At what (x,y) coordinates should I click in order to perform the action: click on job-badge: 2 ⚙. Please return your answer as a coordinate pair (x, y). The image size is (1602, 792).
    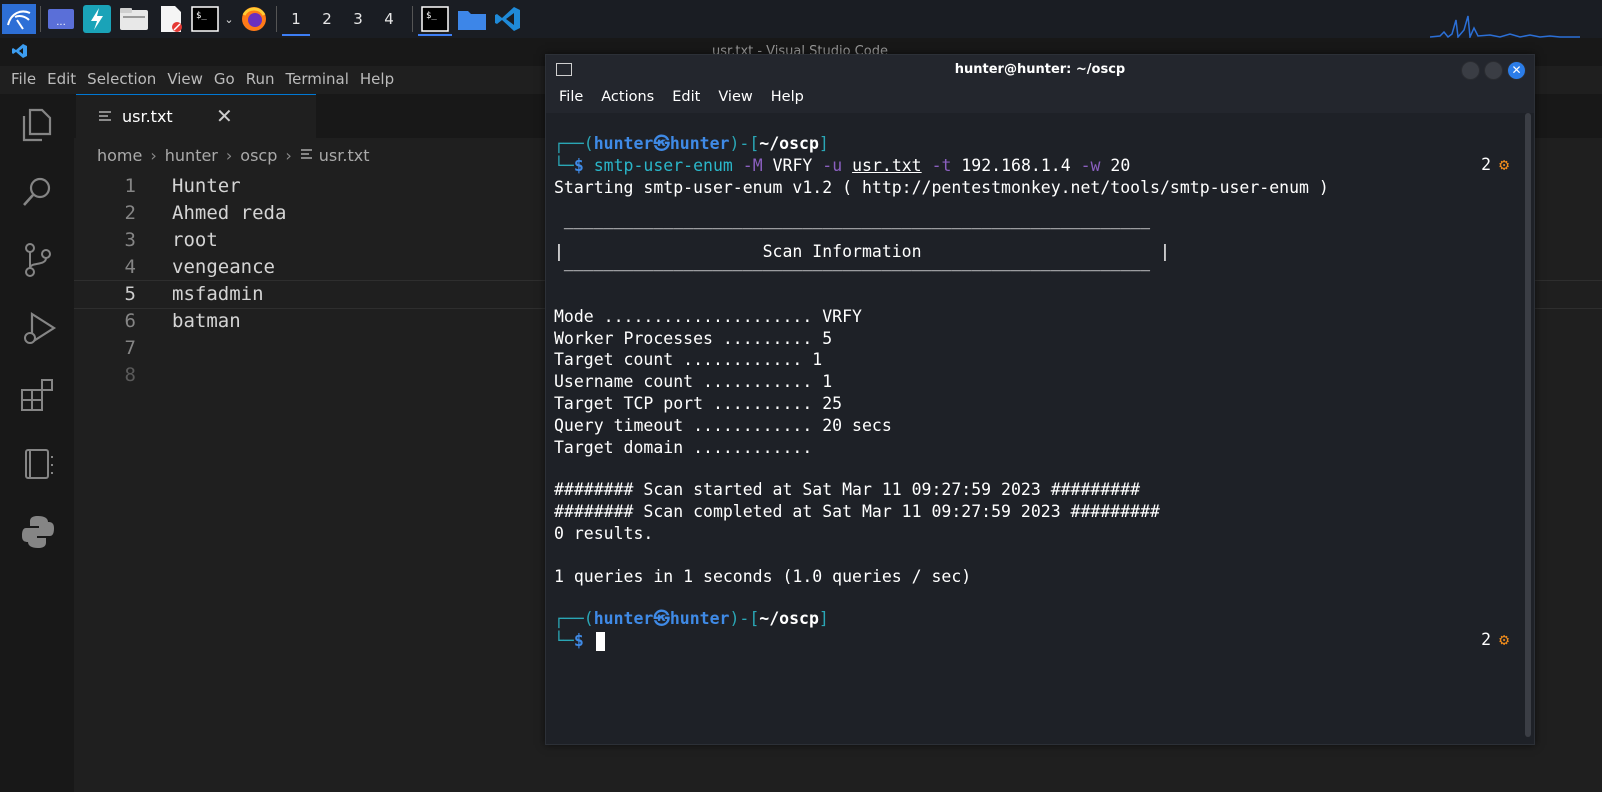
    Looking at the image, I should click on (1495, 639).